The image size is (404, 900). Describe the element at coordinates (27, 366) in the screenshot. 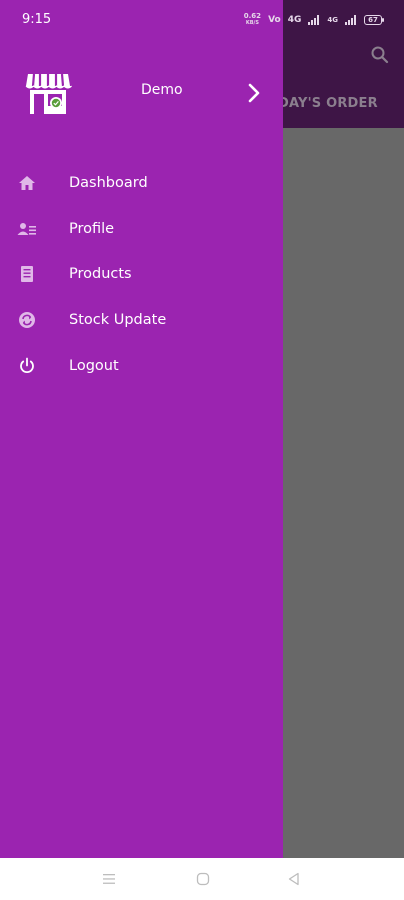

I see `power-icon` at that location.